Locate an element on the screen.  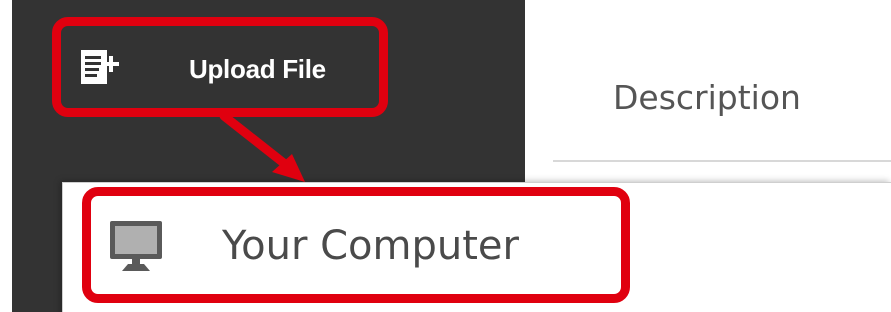
upload-file-button: Upload File is located at coordinates (223, 70).